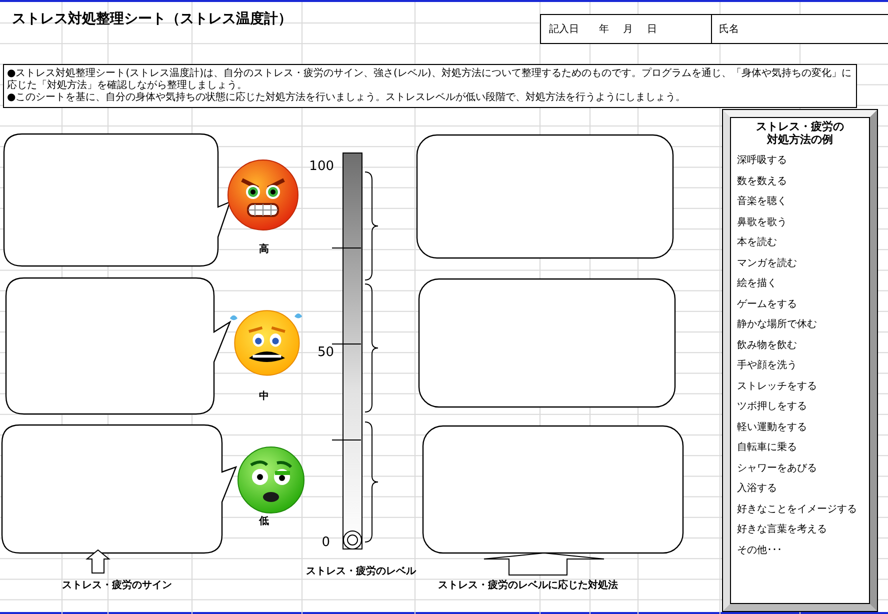 This screenshot has width=888, height=614. I want to click on example-item: 手や顔を洗う, so click(767, 365).